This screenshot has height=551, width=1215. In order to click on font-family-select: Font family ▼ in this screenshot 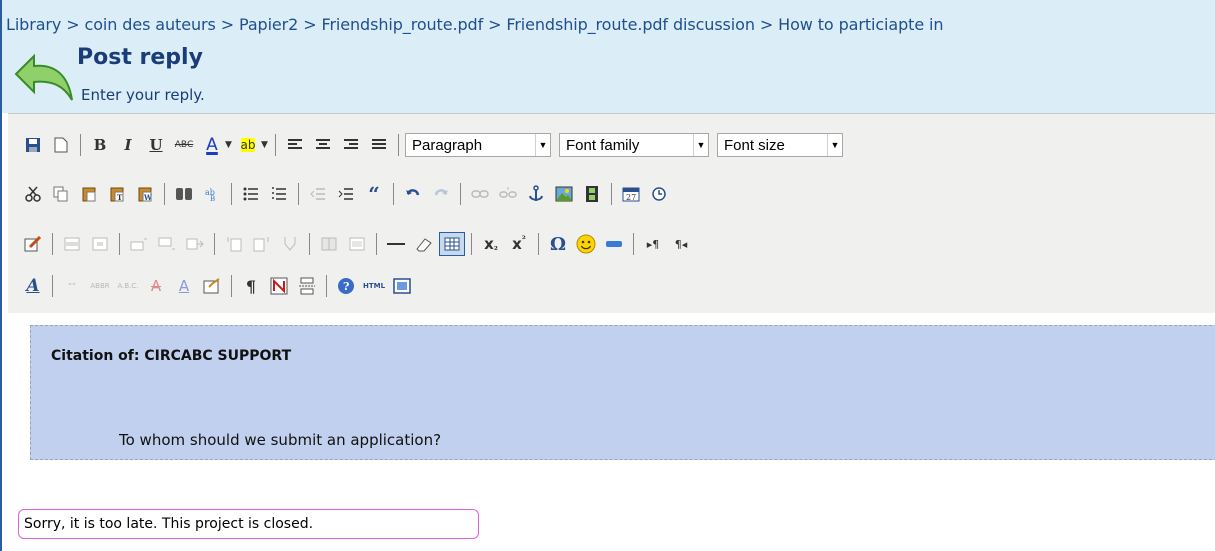, I will do `click(634, 145)`.